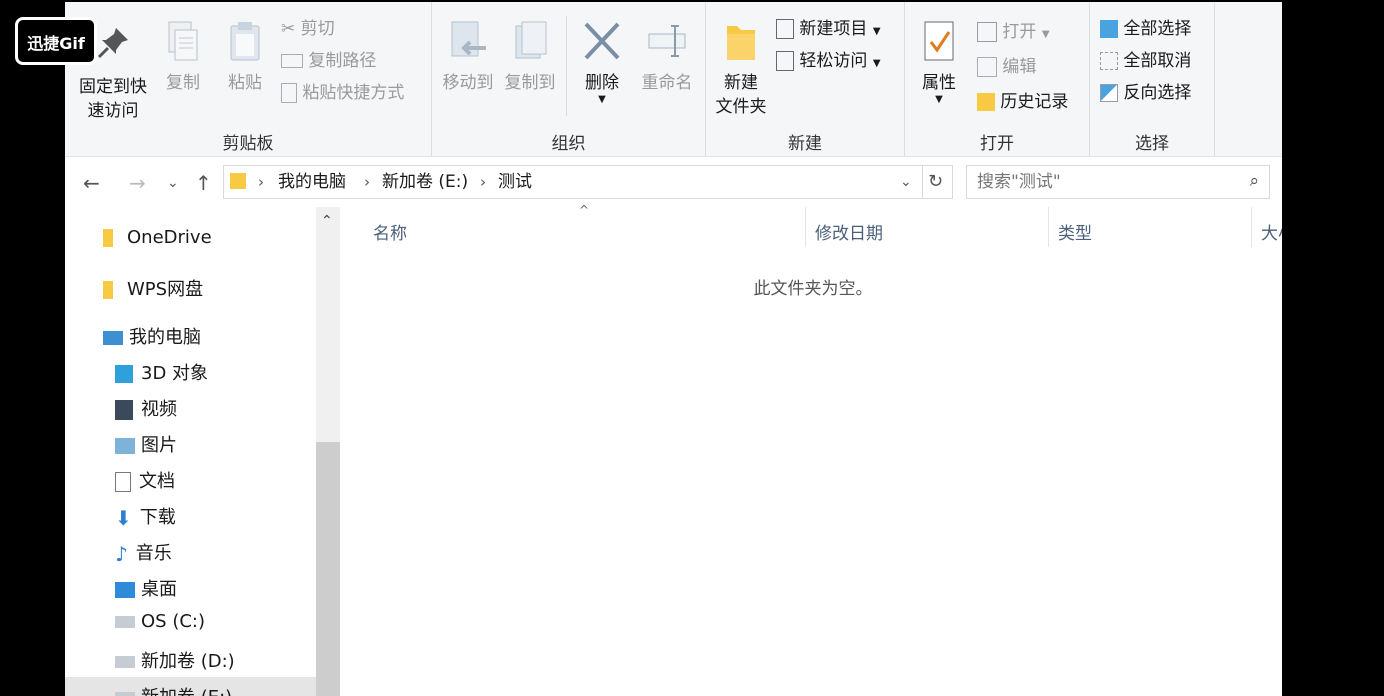 This screenshot has width=1384, height=696. What do you see at coordinates (468, 57) in the screenshot?
I see `move-to-button: 移动到` at bounding box center [468, 57].